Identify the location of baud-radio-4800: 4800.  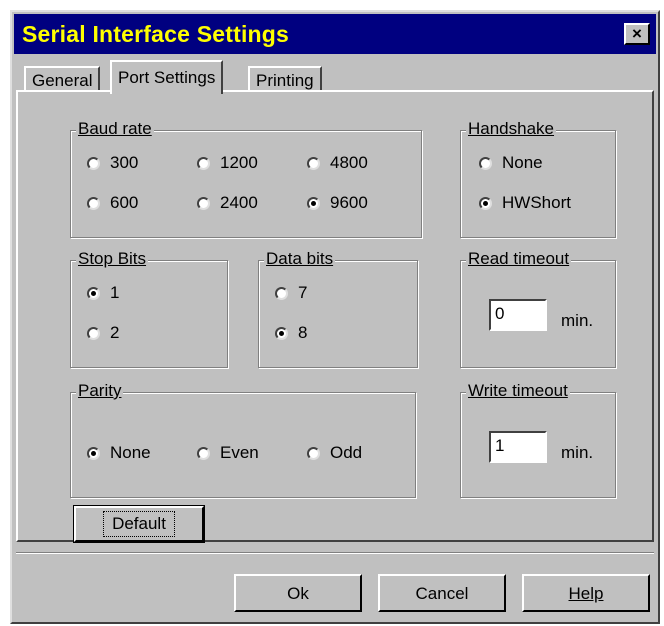
(337, 163).